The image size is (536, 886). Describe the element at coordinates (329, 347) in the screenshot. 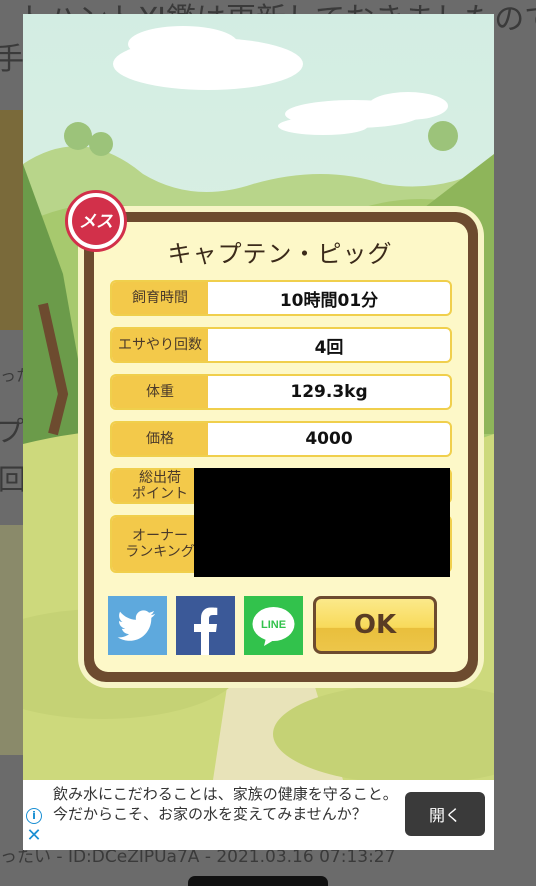

I see `stat-value: 4回` at that location.